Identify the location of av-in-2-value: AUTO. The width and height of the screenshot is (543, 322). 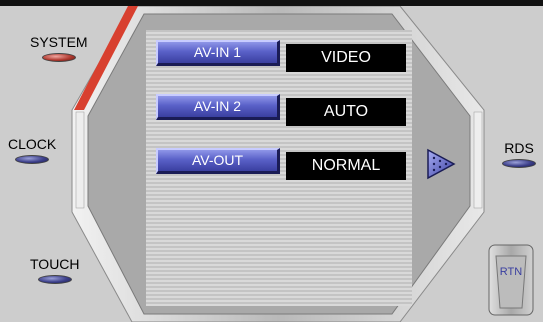
(346, 112).